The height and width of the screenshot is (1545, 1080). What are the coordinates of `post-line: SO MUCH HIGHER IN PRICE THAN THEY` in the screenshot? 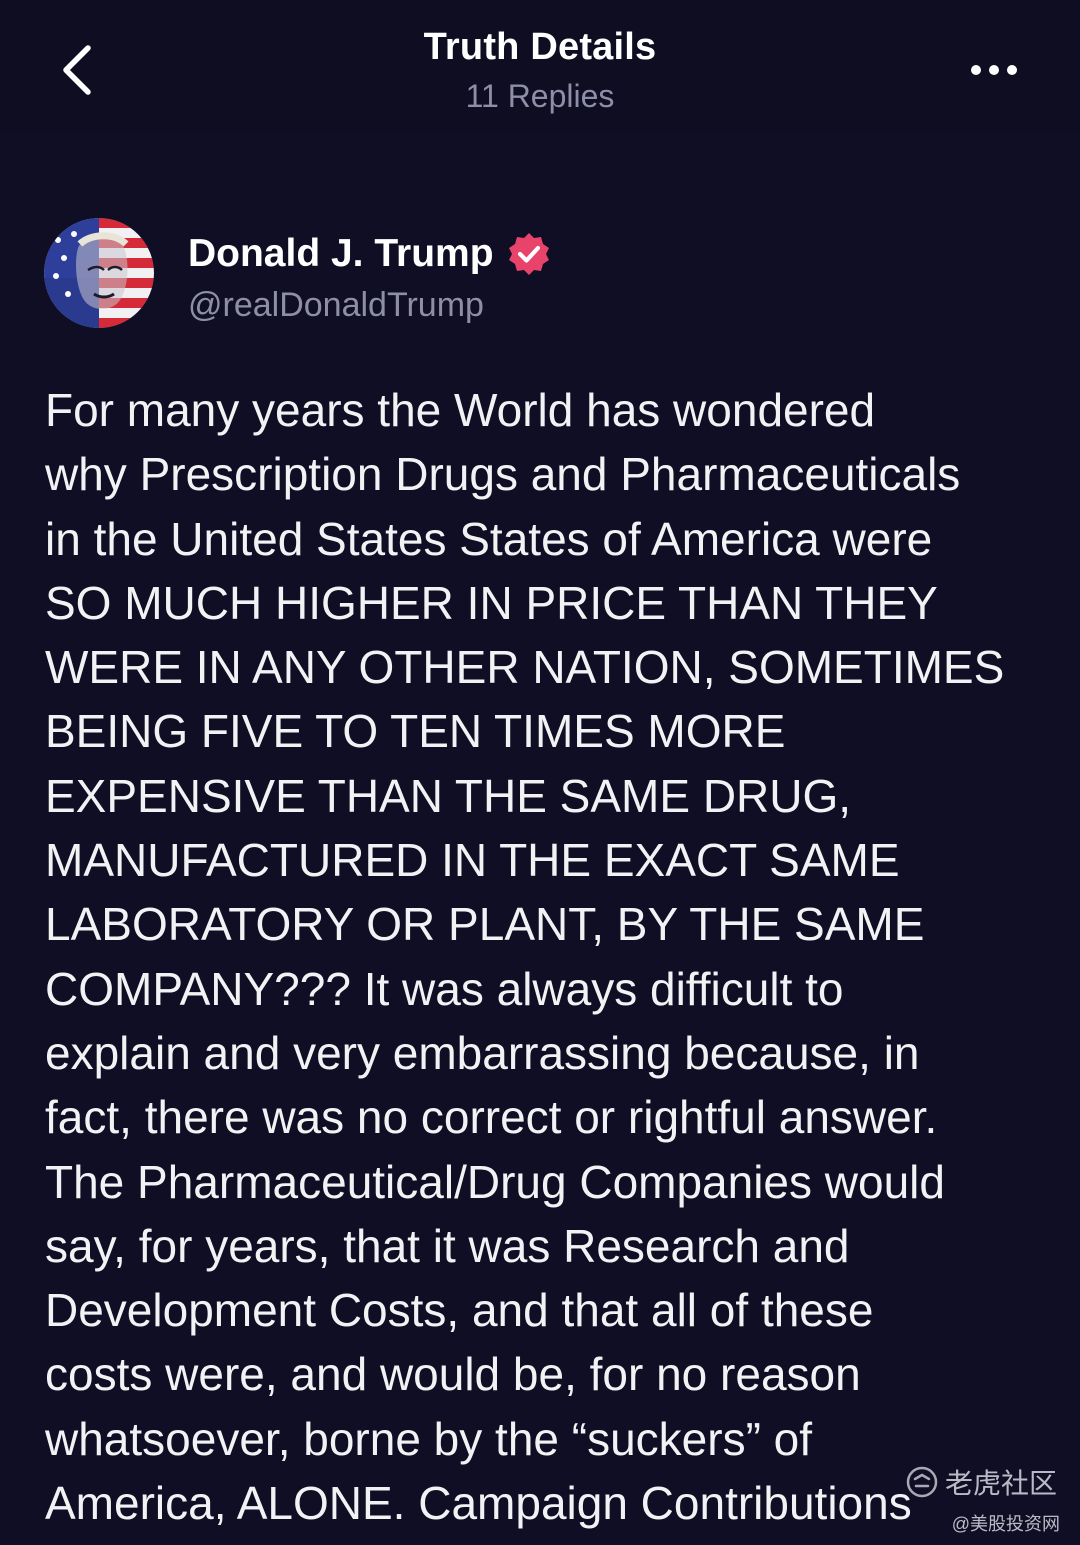 It's located at (491, 602).